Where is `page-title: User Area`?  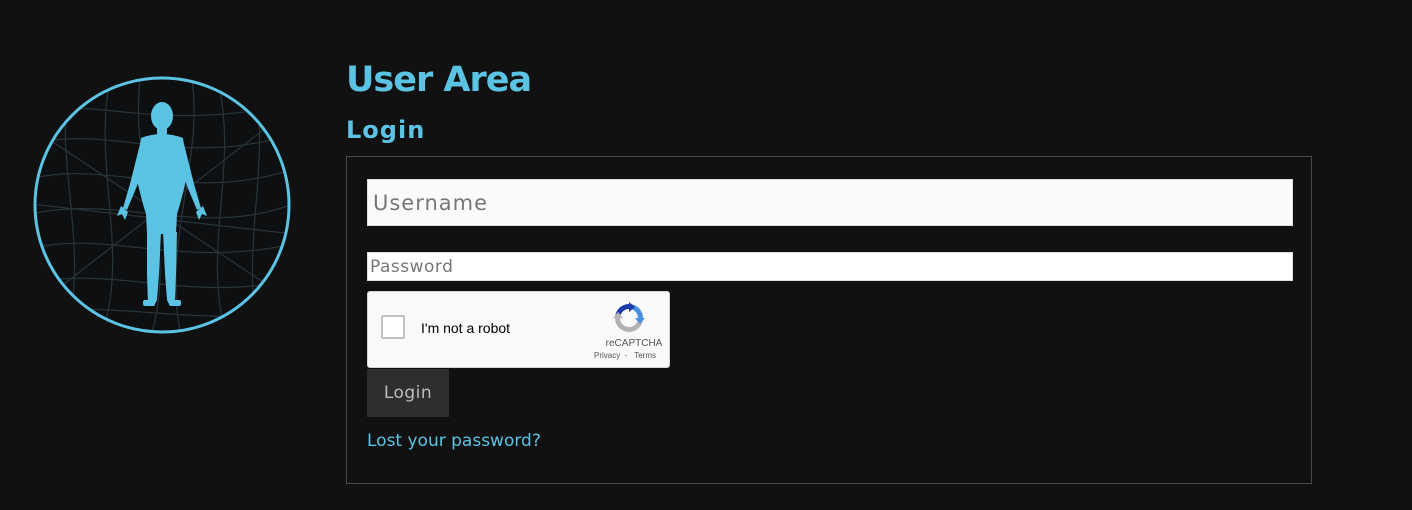 page-title: User Area is located at coordinates (439, 80).